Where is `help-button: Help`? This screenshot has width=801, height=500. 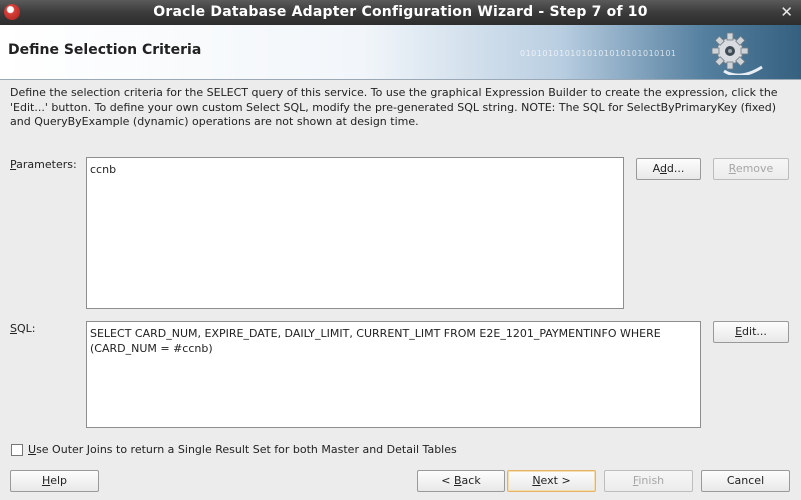 help-button: Help is located at coordinates (54, 481).